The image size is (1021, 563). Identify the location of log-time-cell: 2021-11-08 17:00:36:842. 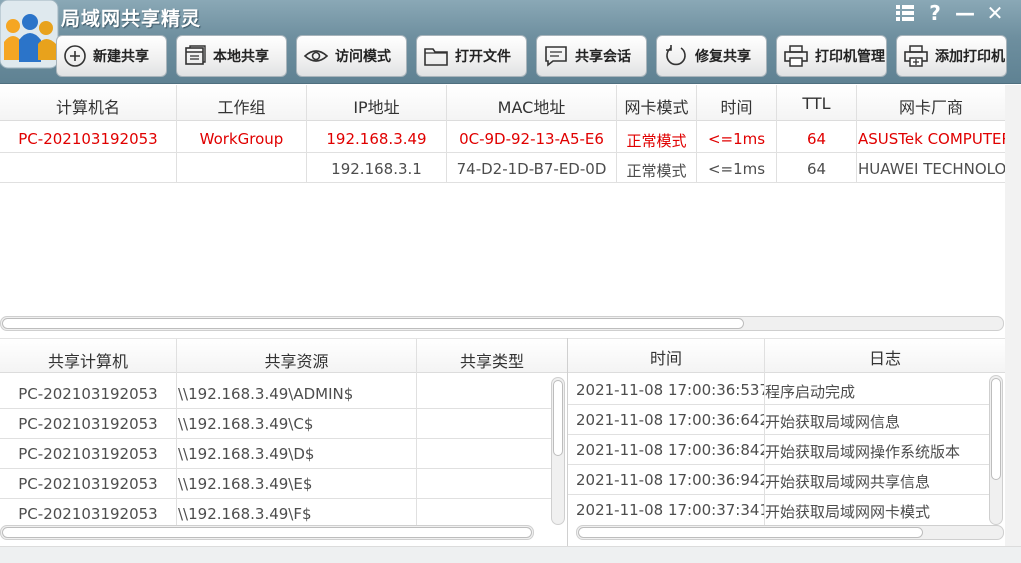
(670, 450).